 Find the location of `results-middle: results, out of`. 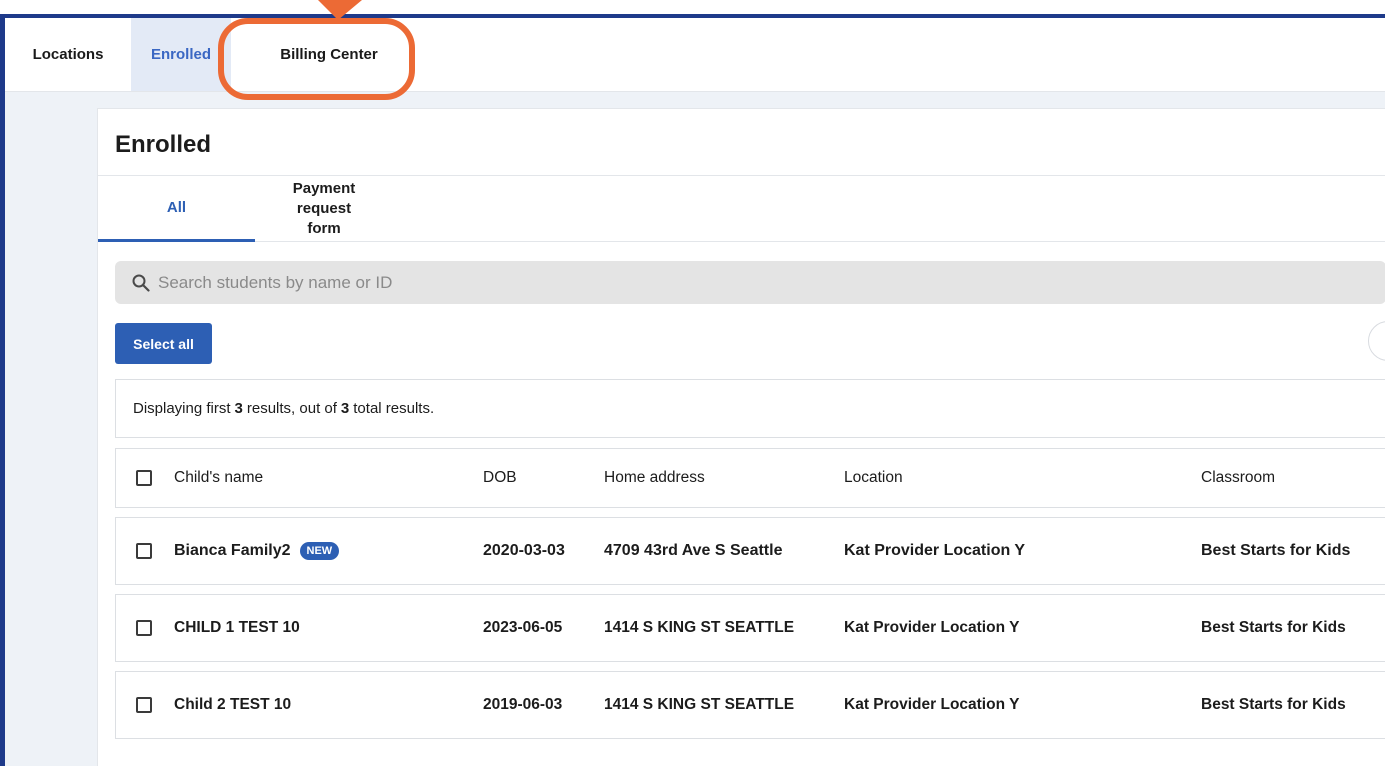

results-middle: results, out of is located at coordinates (291, 408).